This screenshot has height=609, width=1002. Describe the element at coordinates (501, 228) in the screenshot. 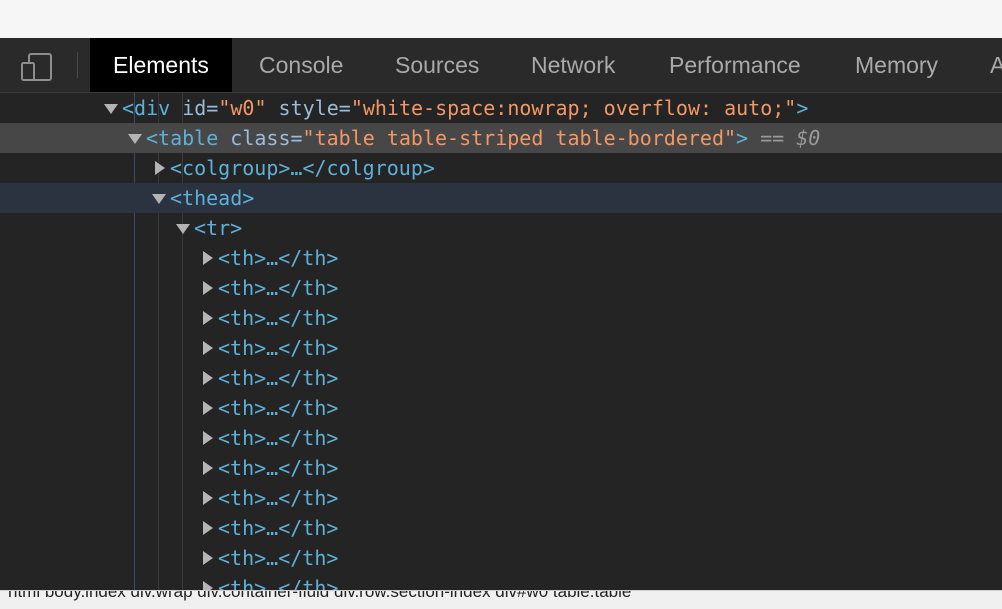

I see `dom-node-tr: <tr>` at that location.